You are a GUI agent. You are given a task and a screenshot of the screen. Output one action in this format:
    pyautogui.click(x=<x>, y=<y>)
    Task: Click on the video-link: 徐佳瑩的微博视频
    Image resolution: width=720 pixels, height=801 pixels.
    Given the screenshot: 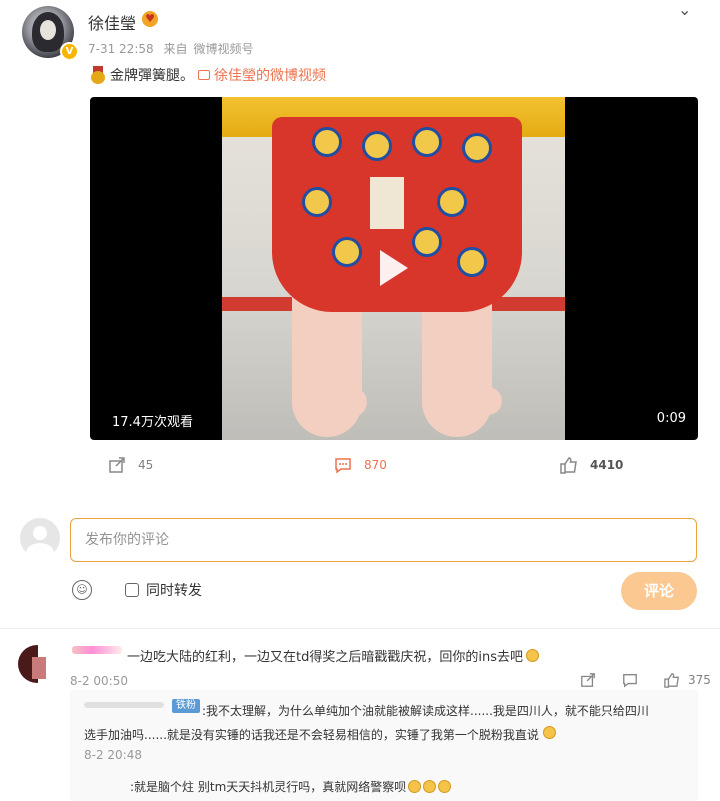 What is the action you would take?
    pyautogui.click(x=262, y=75)
    